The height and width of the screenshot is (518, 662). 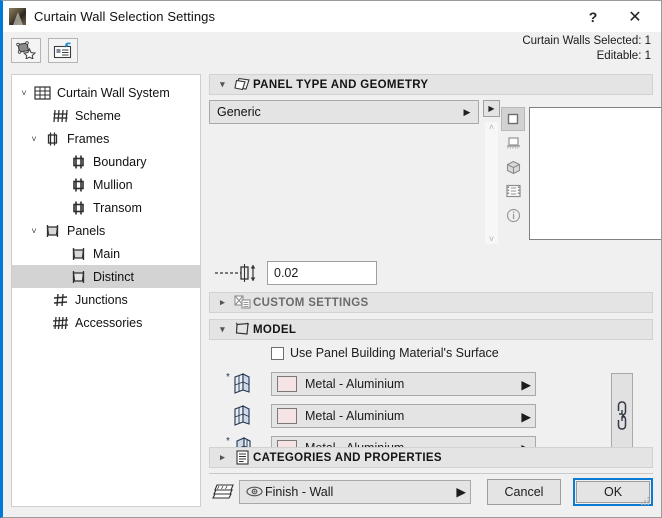 What do you see at coordinates (78, 162) in the screenshot?
I see `boundary-frame-icon` at bounding box center [78, 162].